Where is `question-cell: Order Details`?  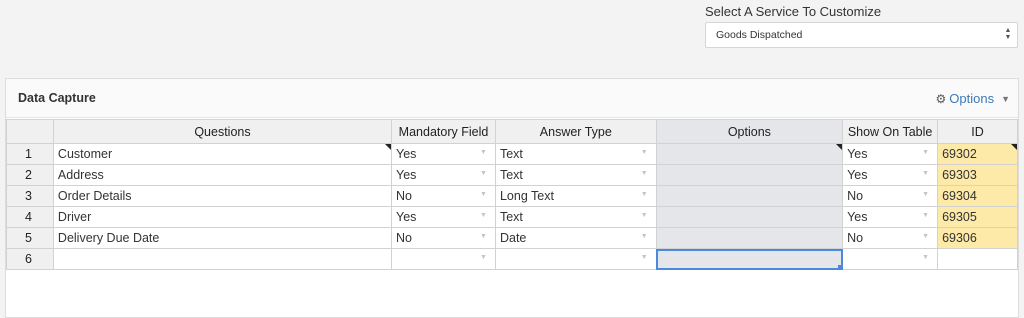
question-cell: Order Details is located at coordinates (222, 196).